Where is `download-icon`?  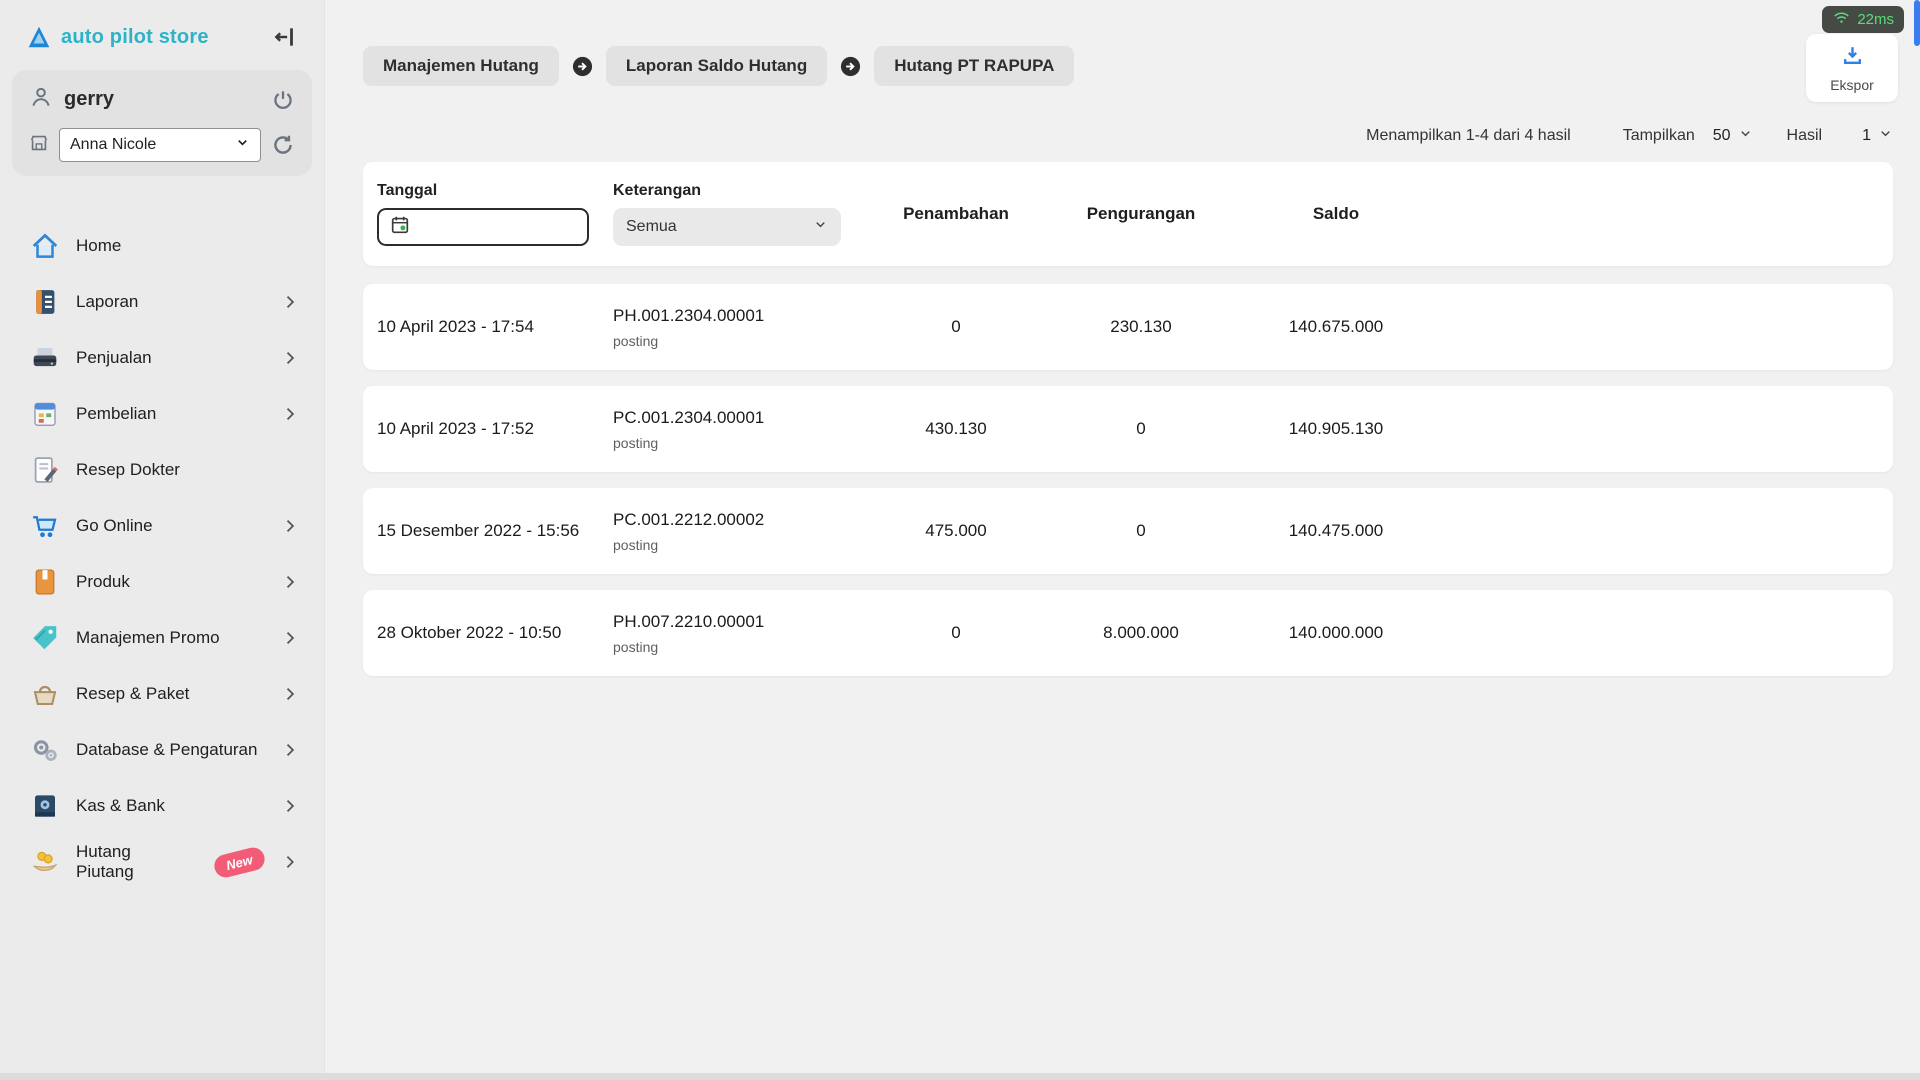 download-icon is located at coordinates (1852, 58).